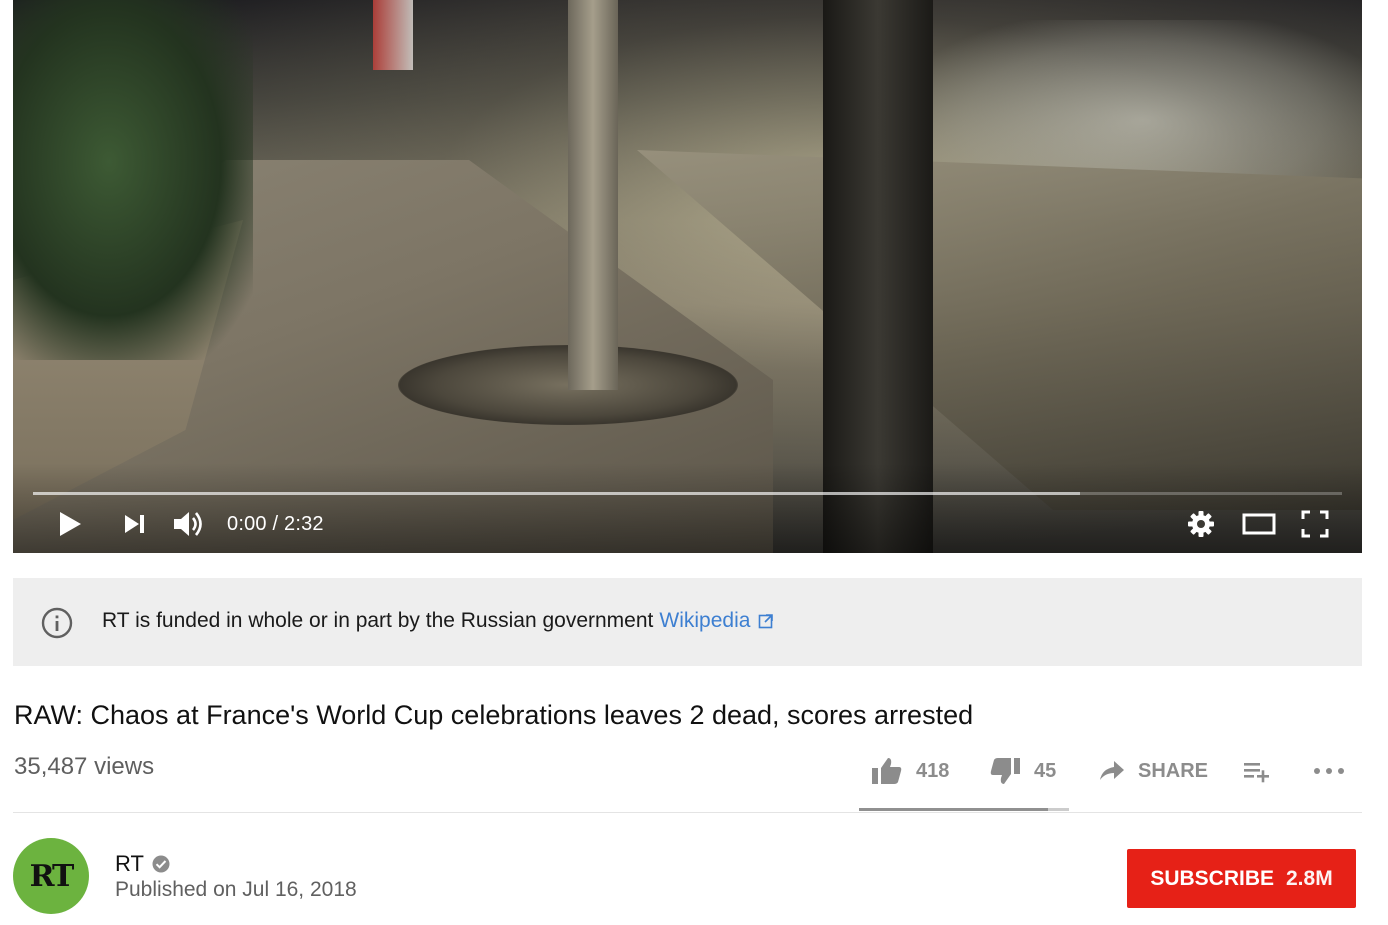 The image size is (1388, 925). I want to click on play-icon, so click(70, 524).